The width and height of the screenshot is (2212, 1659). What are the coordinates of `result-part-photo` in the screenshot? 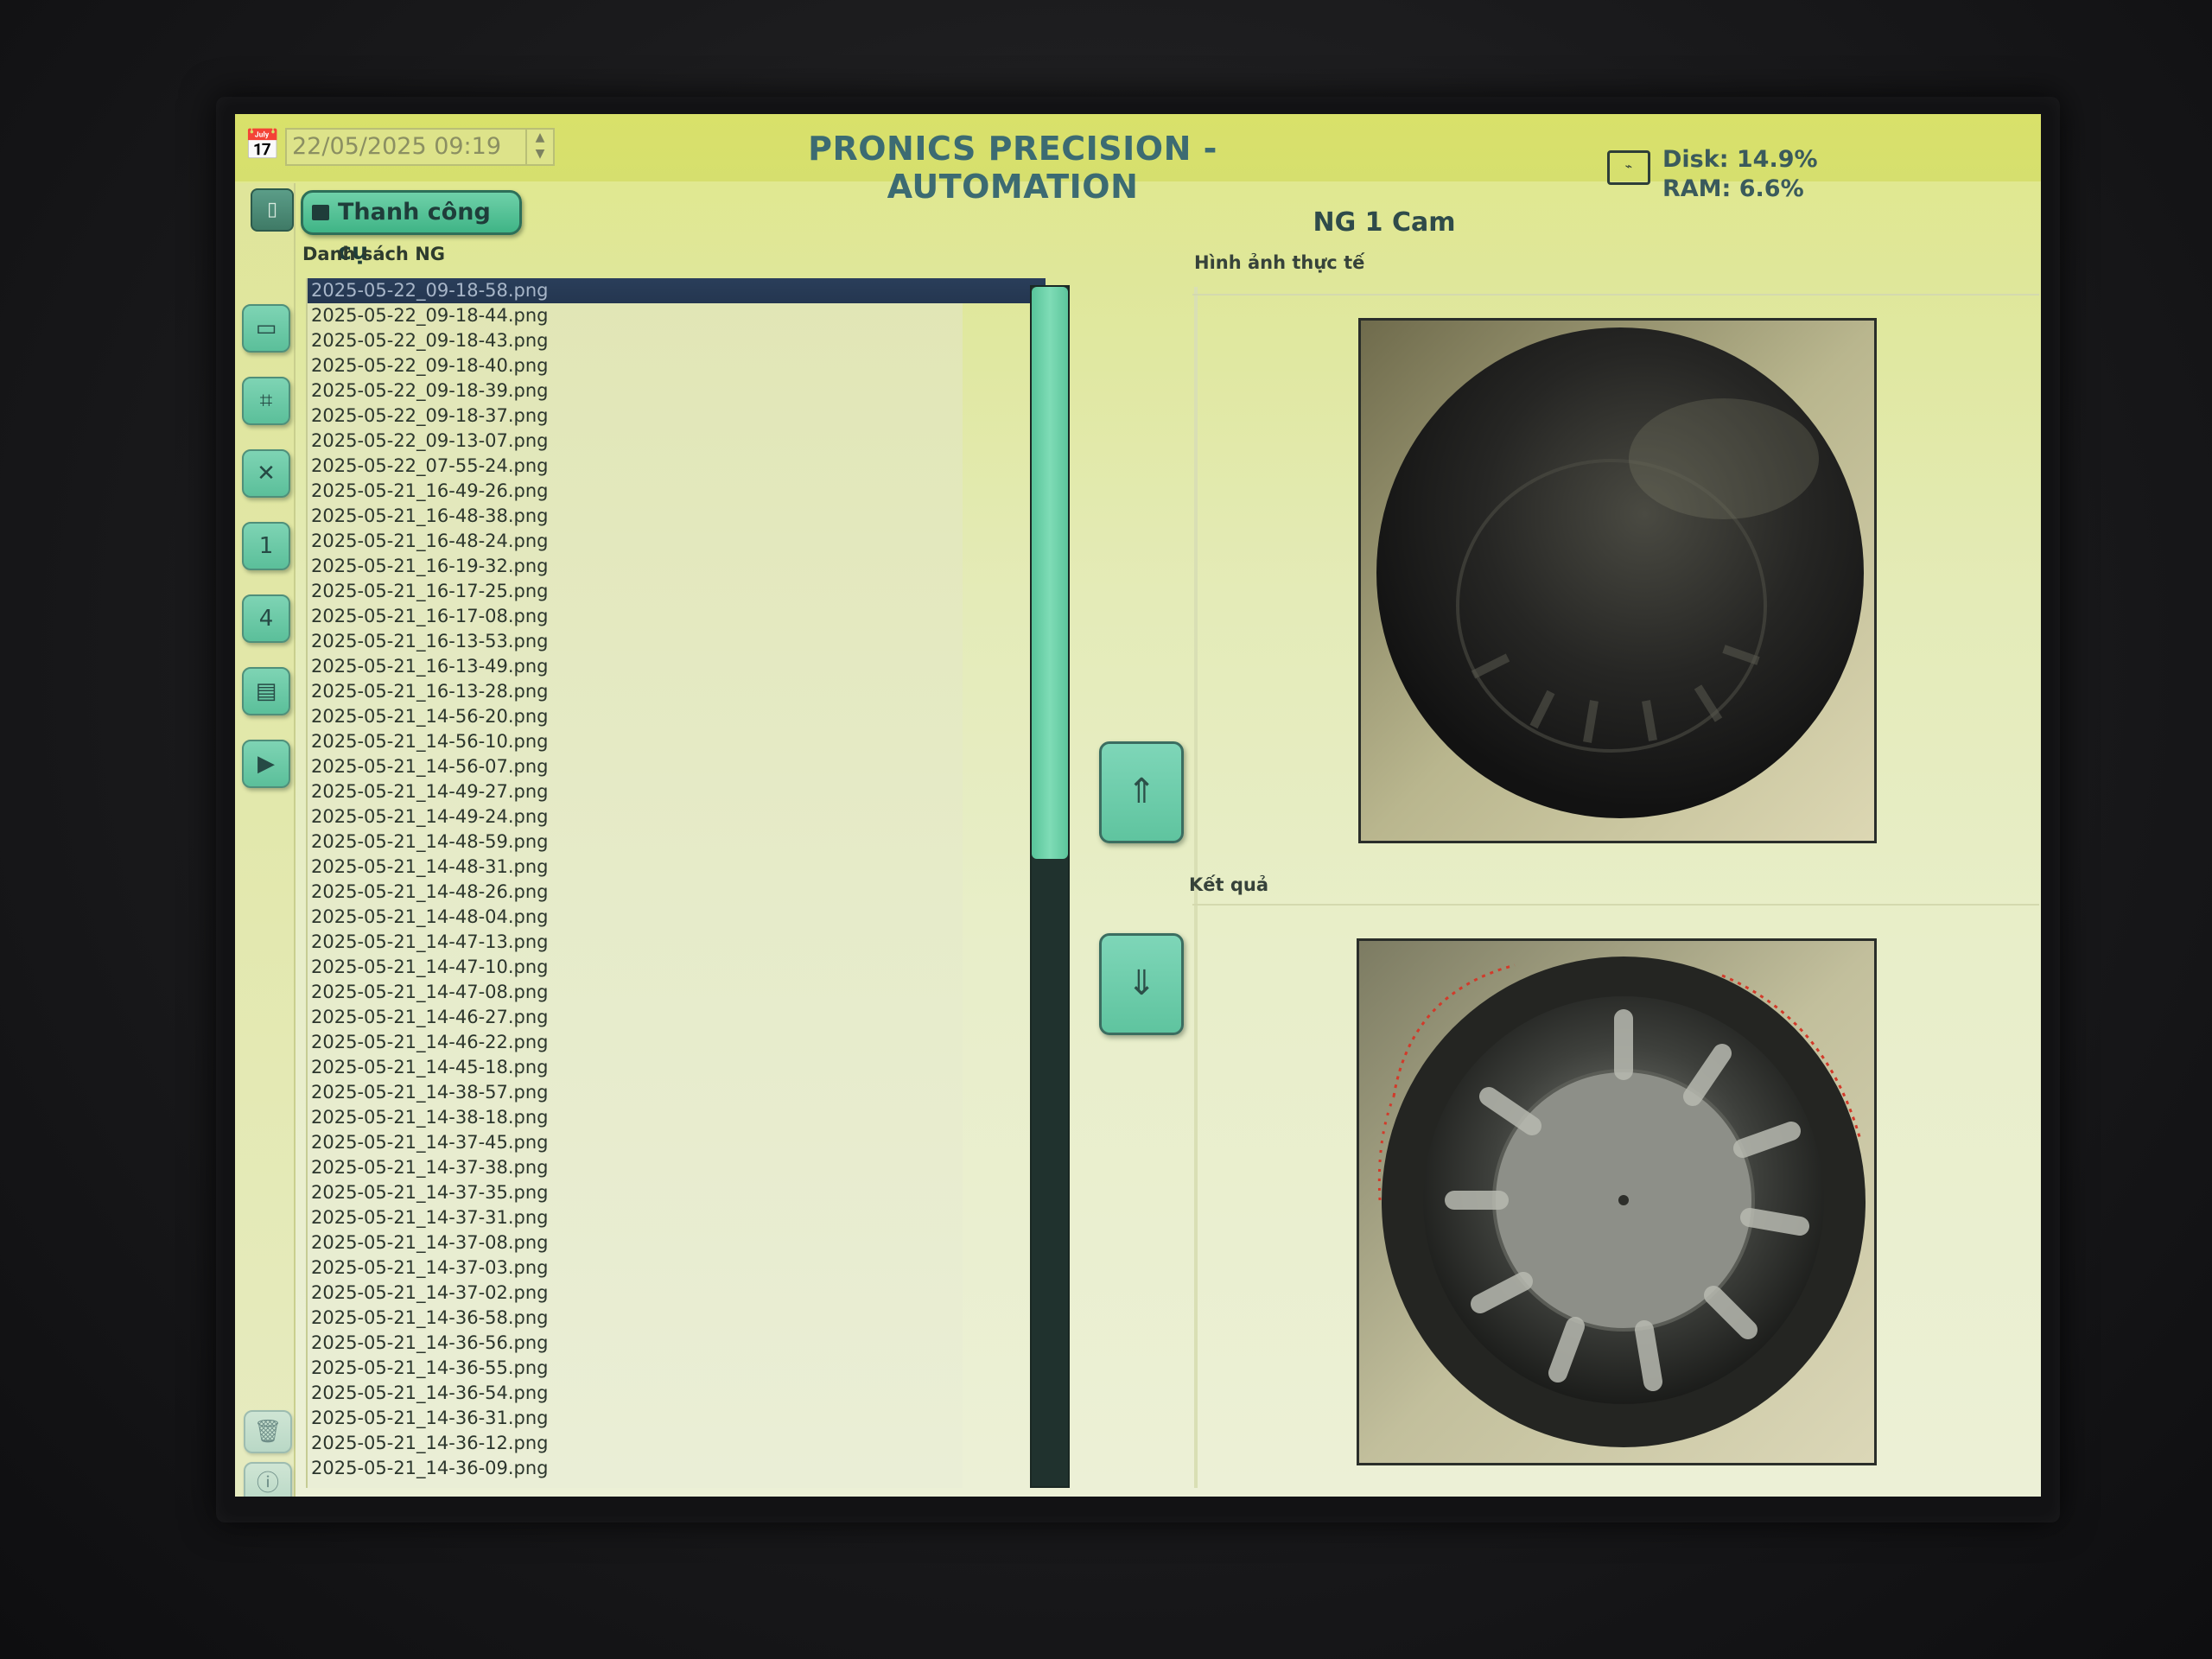 It's located at (1616, 1202).